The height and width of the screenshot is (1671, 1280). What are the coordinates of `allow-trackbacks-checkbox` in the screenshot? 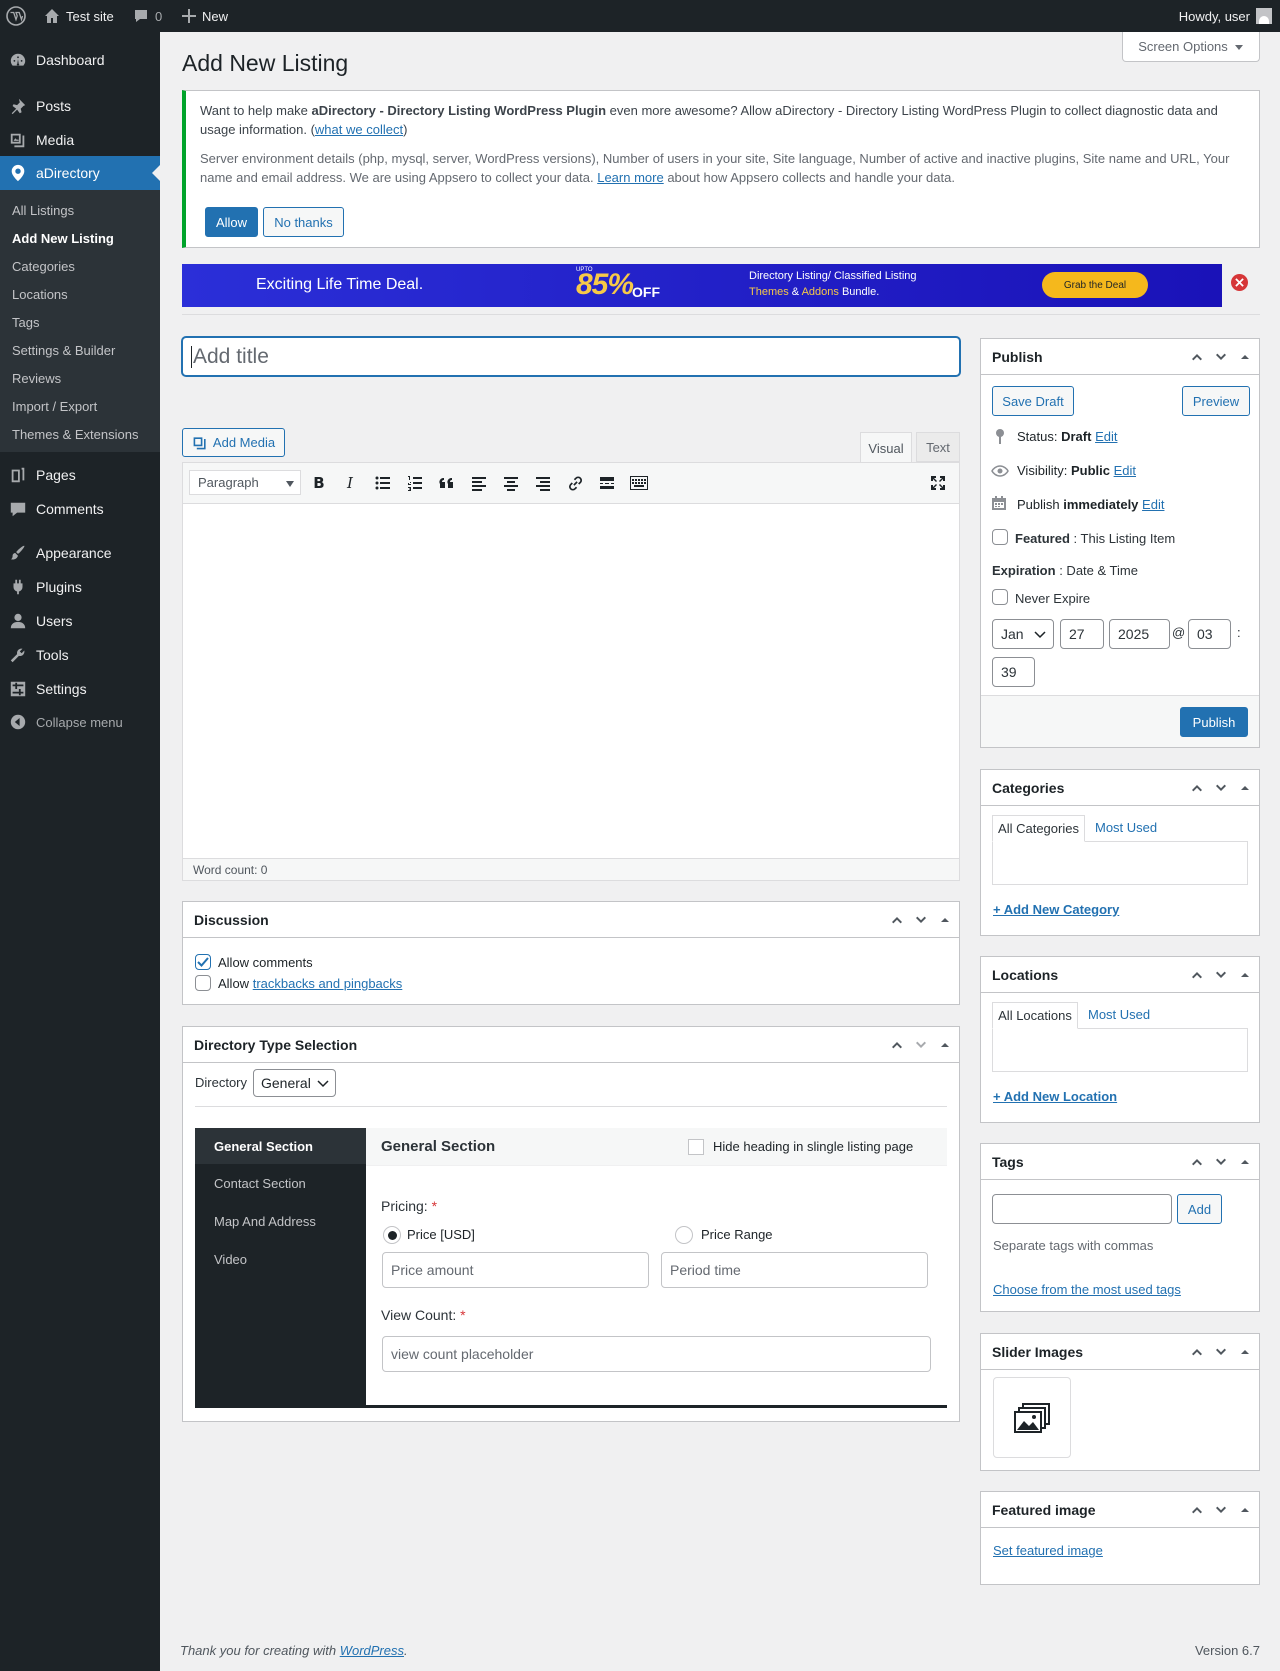 It's located at (203, 983).